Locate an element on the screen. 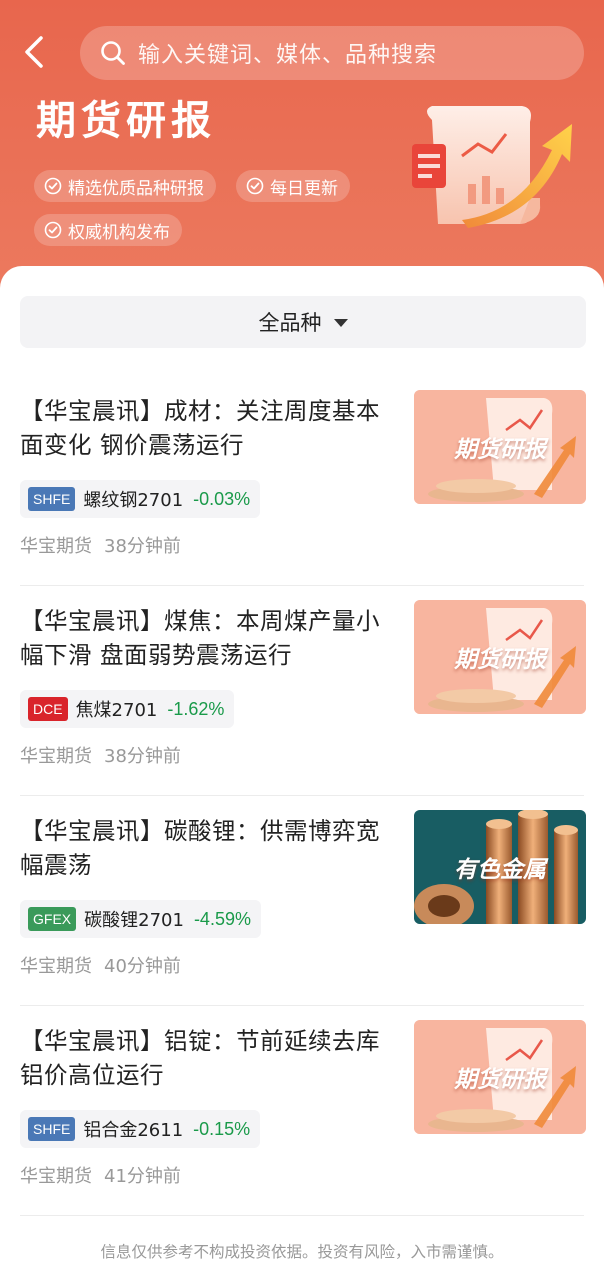 The height and width of the screenshot is (1280, 604). feature-chip: 权威机构发布 is located at coordinates (108, 230).